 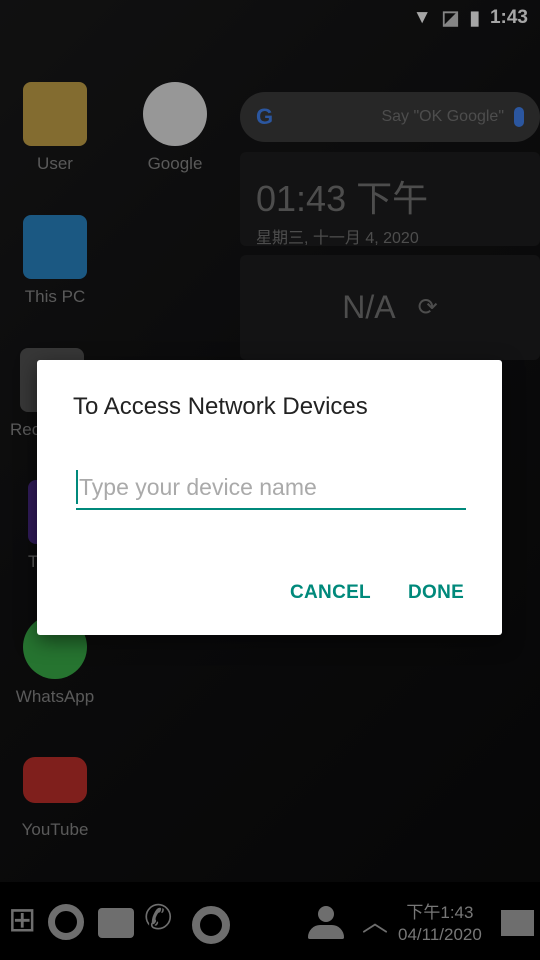 What do you see at coordinates (22, 920) in the screenshot?
I see `windows-start-icon: ⊞` at bounding box center [22, 920].